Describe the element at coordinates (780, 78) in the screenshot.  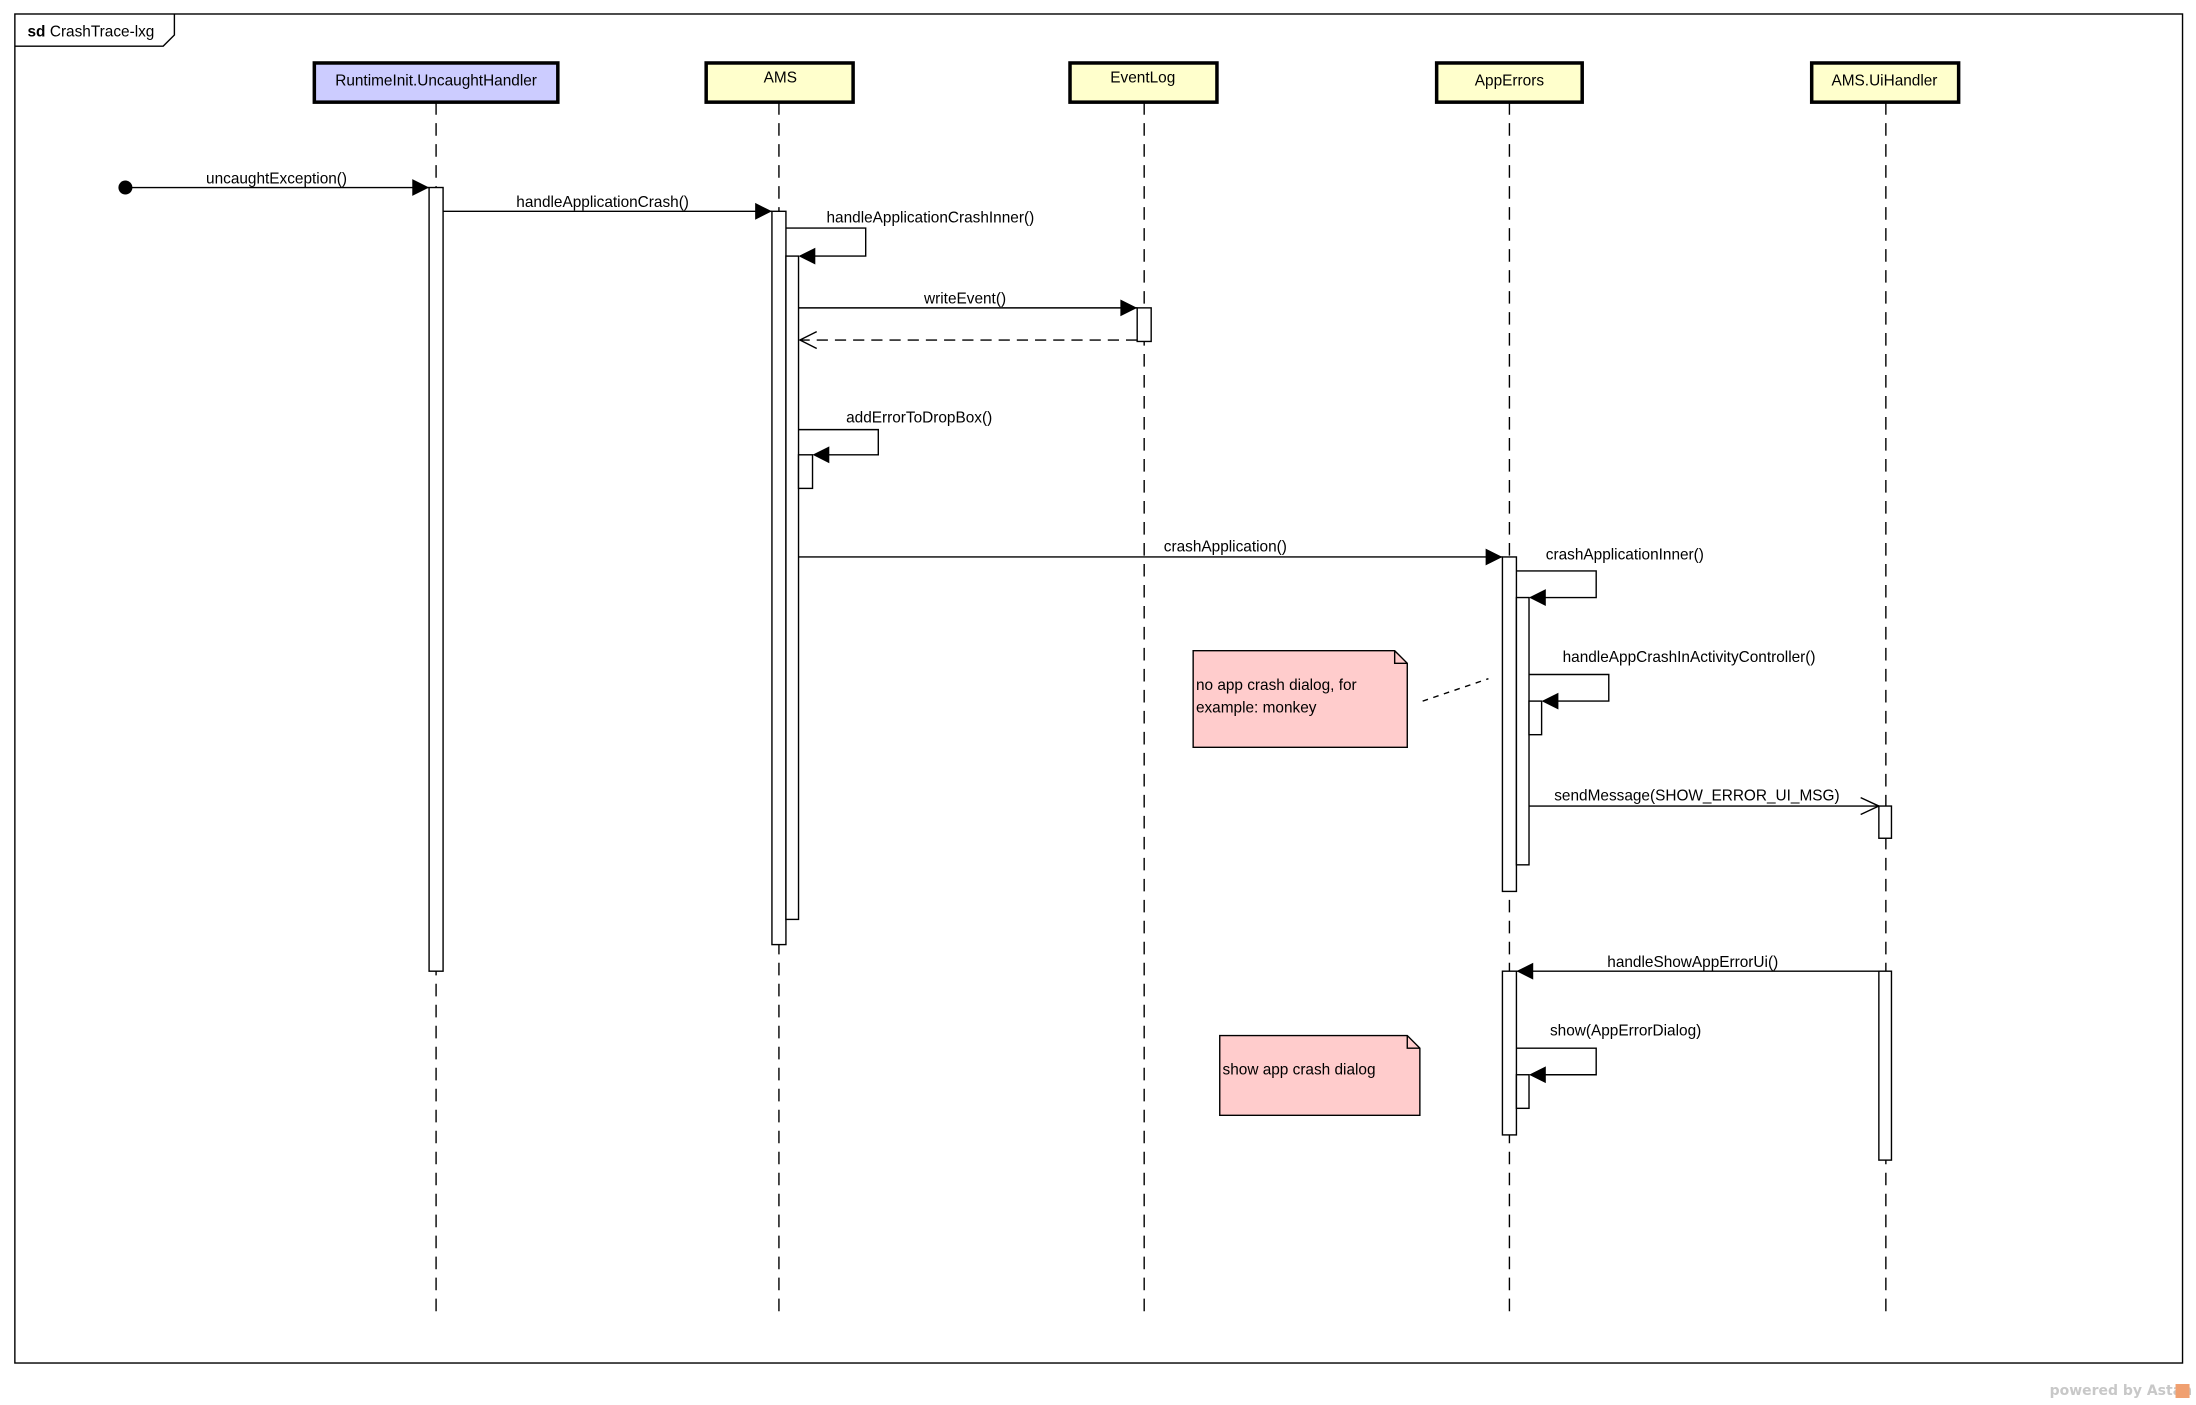
I see `lifeline-label-ams: AMS` at that location.